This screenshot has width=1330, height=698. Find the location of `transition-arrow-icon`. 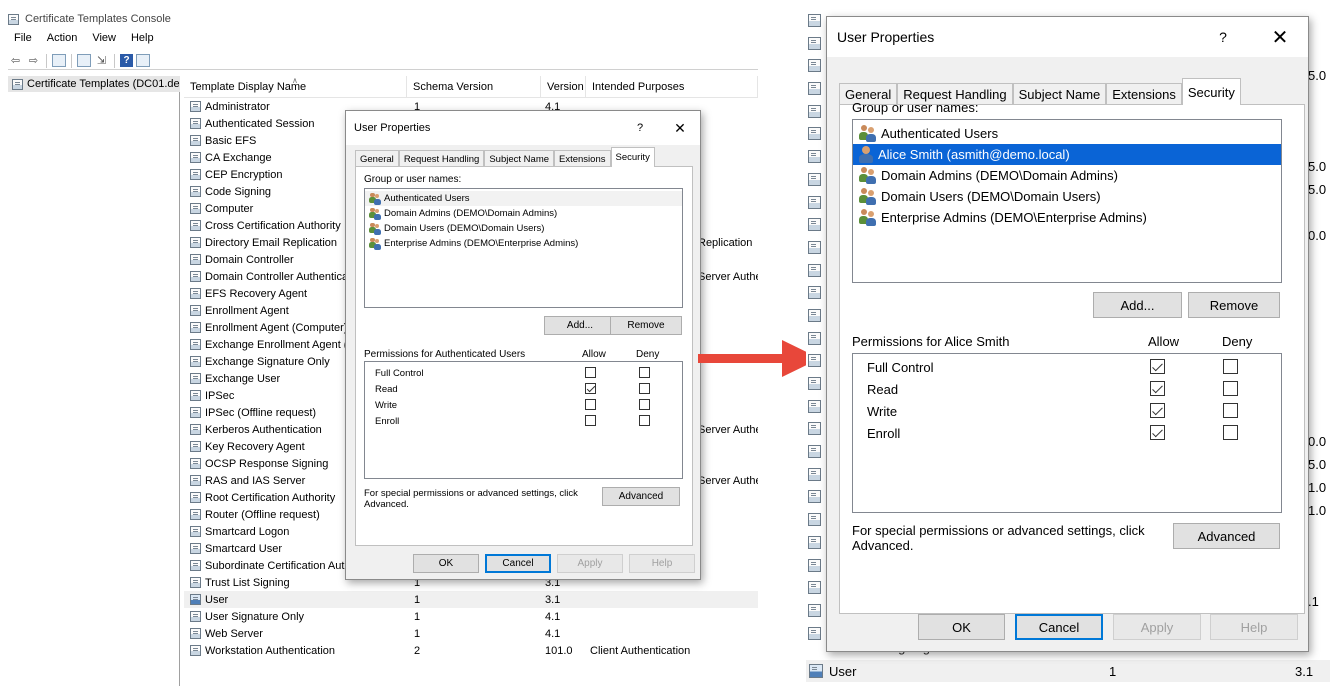

transition-arrow-icon is located at coordinates (759, 358).